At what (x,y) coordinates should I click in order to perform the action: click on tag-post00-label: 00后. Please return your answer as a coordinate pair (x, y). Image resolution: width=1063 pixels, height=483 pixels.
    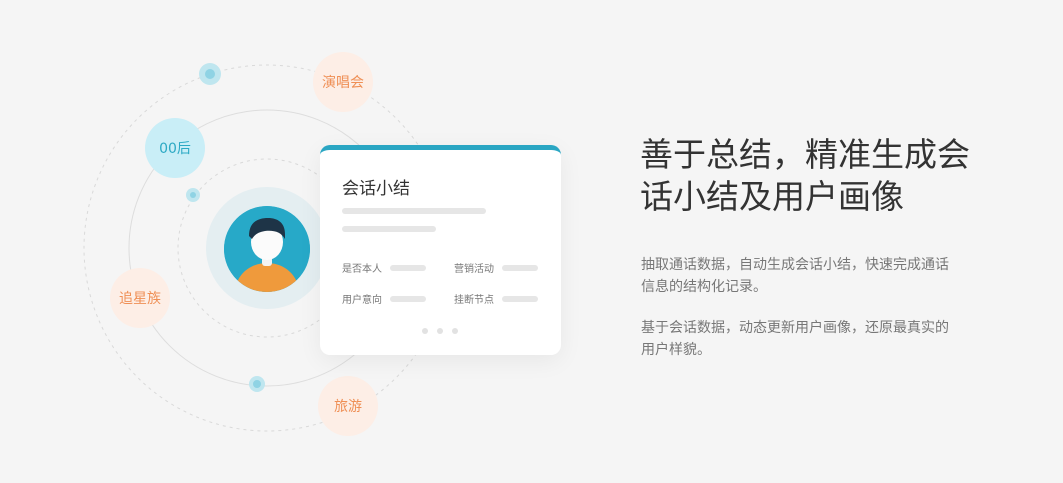
    Looking at the image, I should click on (175, 149).